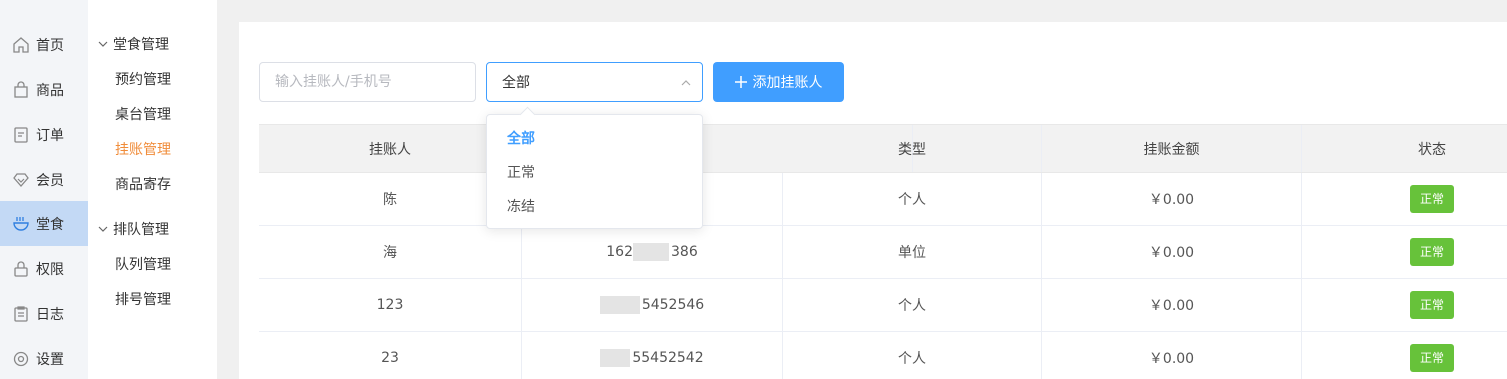 This screenshot has height=379, width=1507. I want to click on option-all: 全部, so click(594, 138).